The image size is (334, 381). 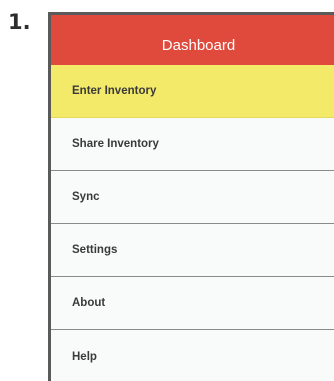 What do you see at coordinates (192, 91) in the screenshot?
I see `menu-item-enter-inventory: Enter Inventory` at bounding box center [192, 91].